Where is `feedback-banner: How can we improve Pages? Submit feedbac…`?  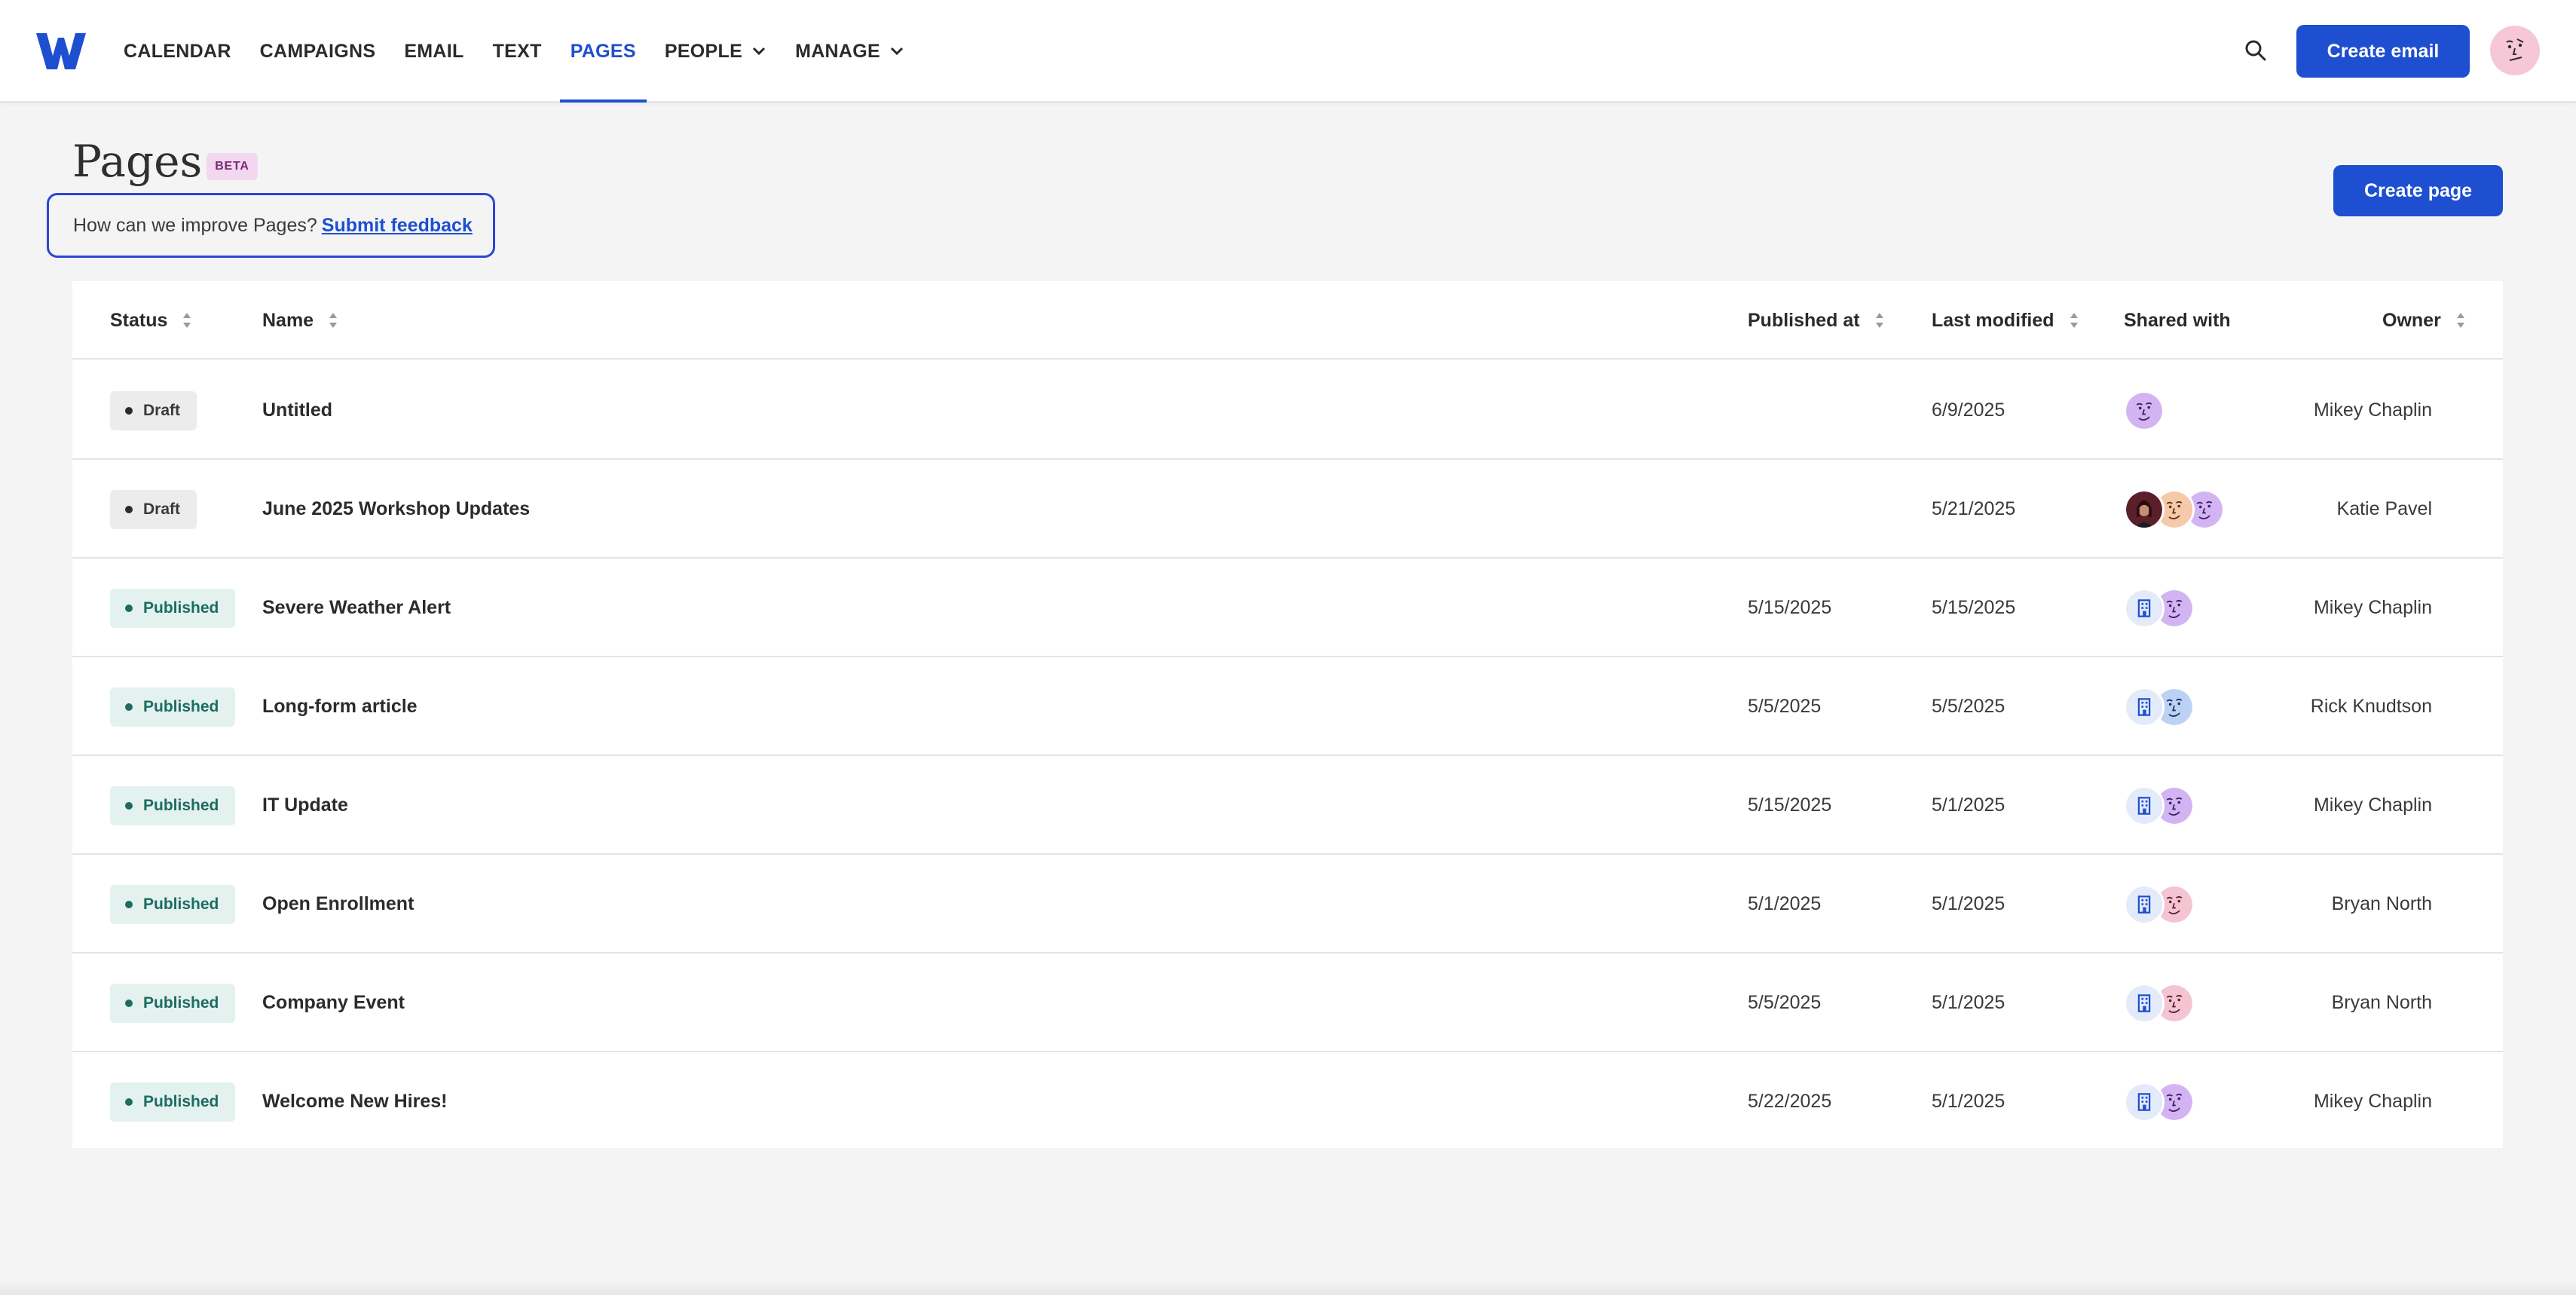
feedback-banner: How can we improve Pages? Submit feedbac… is located at coordinates (271, 226).